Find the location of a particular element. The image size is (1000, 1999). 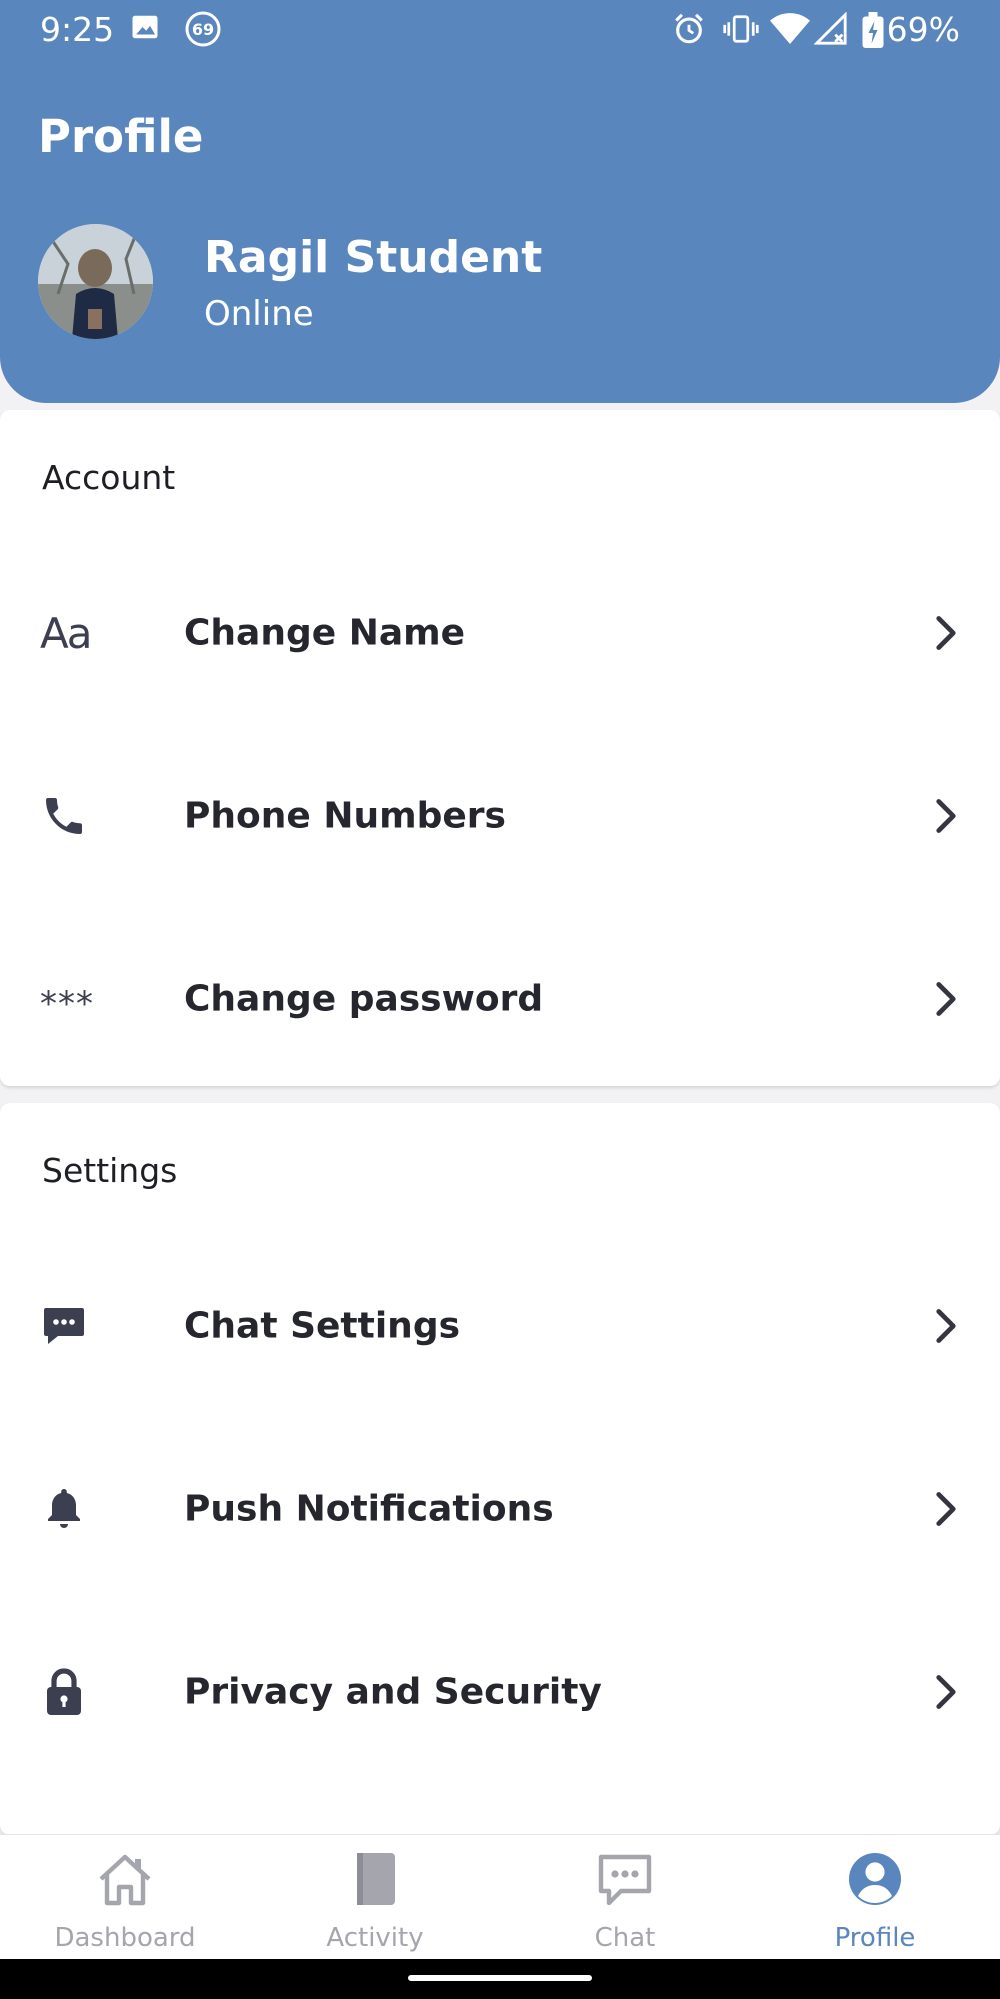

privacy-security-row: Privacy and Security is located at coordinates (500, 1692).